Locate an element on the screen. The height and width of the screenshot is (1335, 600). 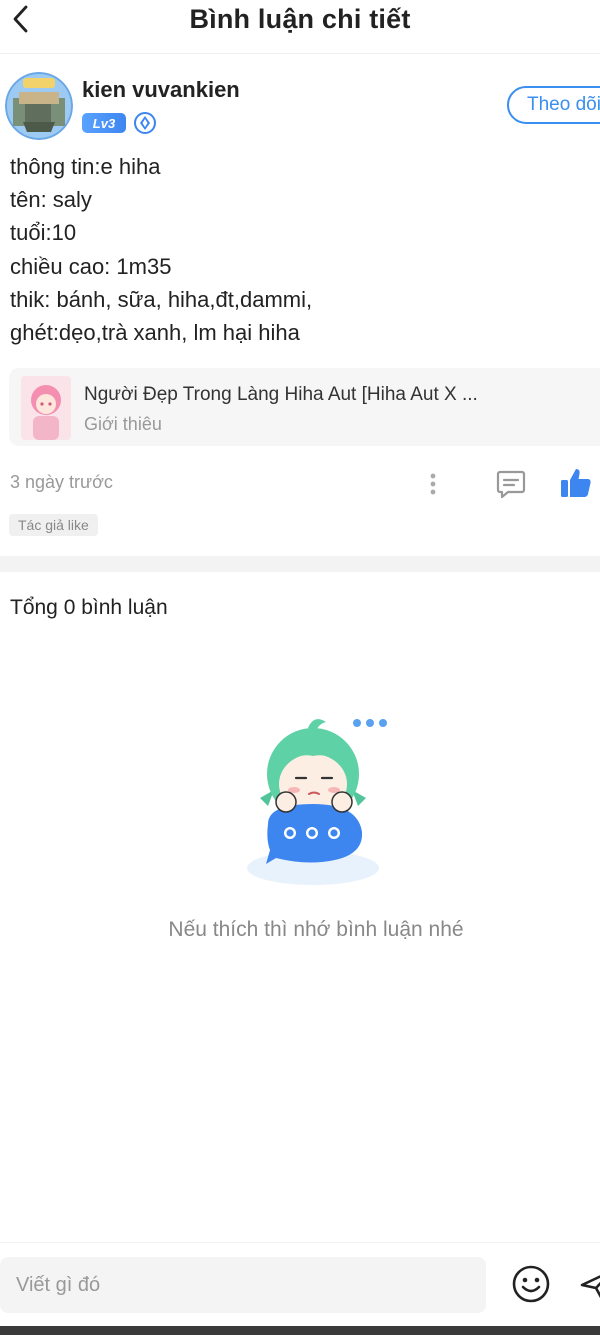
page-title: Bình luận chi tiết is located at coordinates (300, 19).